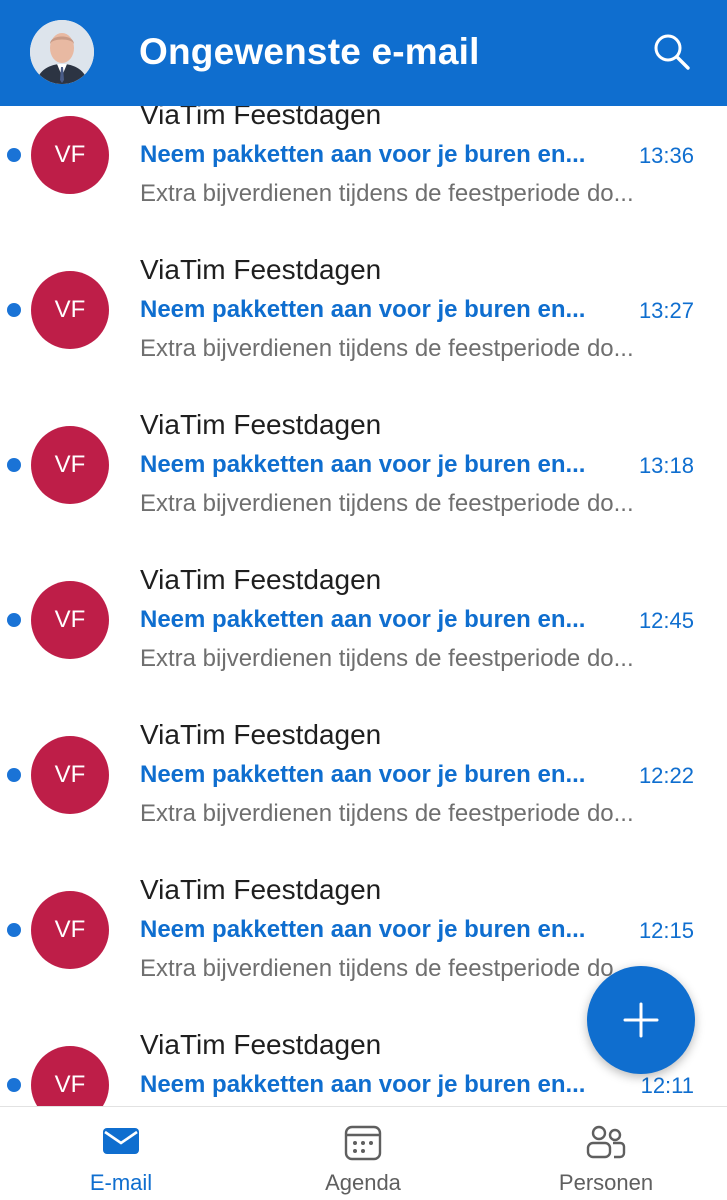  I want to click on received-time: 12:22, so click(666, 775).